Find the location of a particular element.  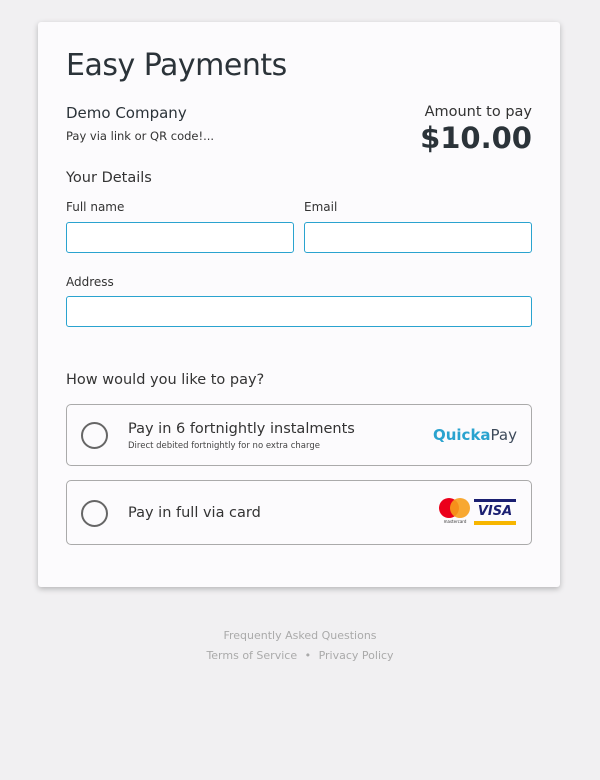

email-label: Email is located at coordinates (321, 207).